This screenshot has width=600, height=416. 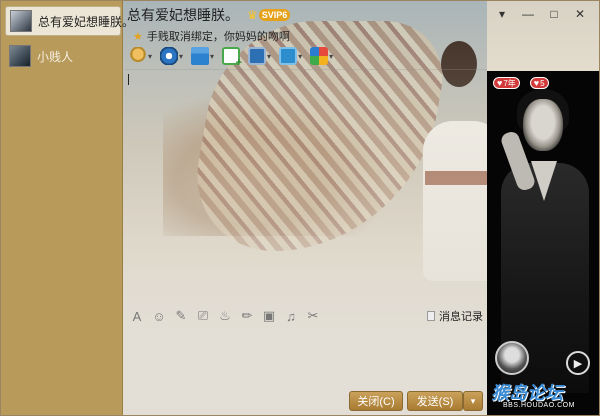 What do you see at coordinates (203, 316) in the screenshot?
I see `window-shake-icon: ⎚` at bounding box center [203, 316].